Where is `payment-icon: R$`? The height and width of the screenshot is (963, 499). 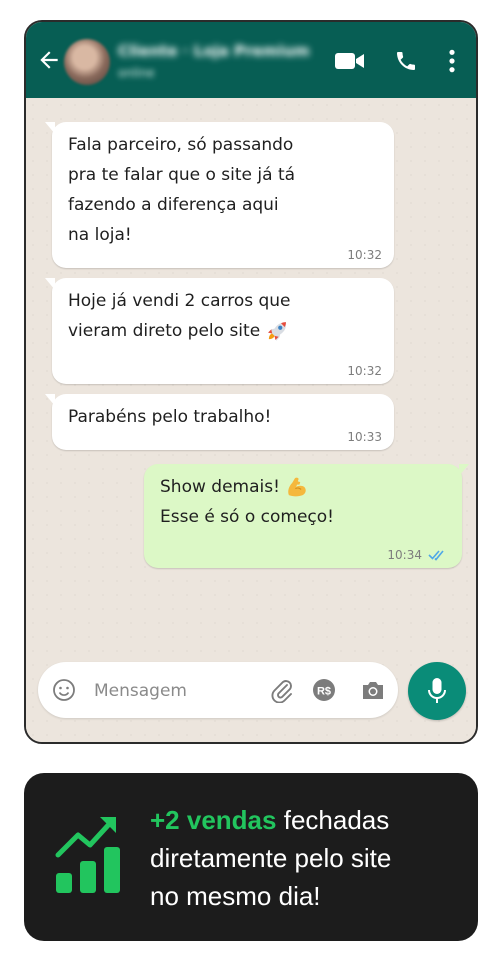 payment-icon: R$ is located at coordinates (324, 690).